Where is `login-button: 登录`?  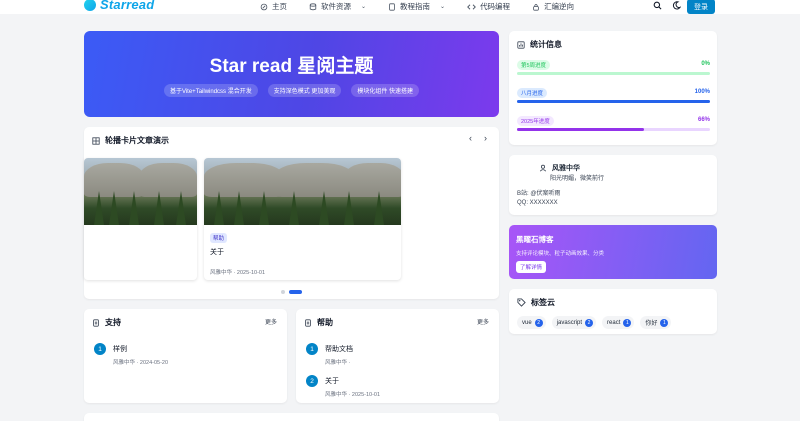 login-button: 登录 is located at coordinates (701, 7).